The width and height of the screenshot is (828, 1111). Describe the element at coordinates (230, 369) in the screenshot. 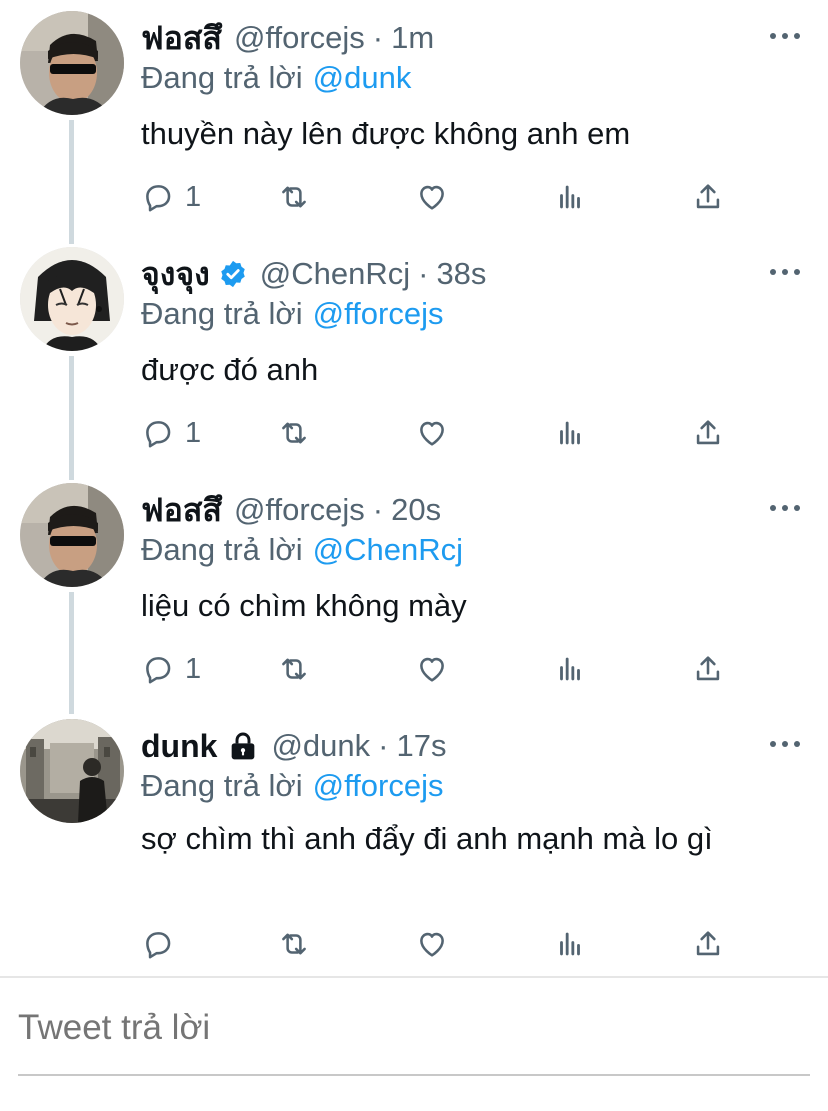

I see `tweet-text: được đó anh` at that location.